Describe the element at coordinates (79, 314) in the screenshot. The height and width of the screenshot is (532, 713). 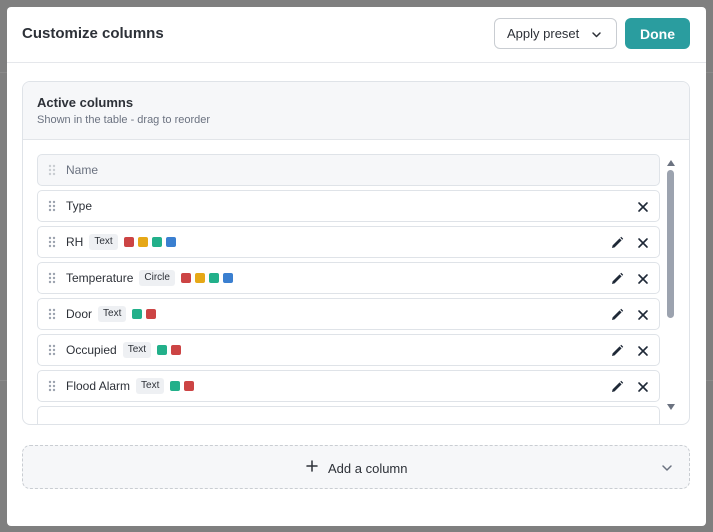
I see `column-label: Door` at that location.